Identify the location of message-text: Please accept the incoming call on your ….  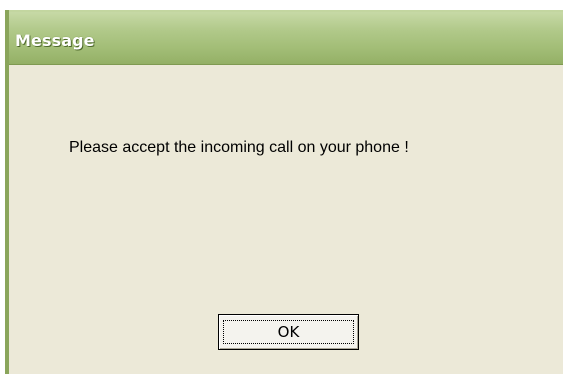
(239, 147).